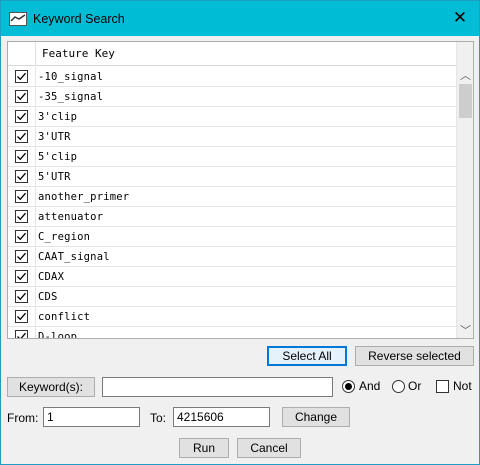 The width and height of the screenshot is (480, 465). Describe the element at coordinates (465, 101) in the screenshot. I see `scroll-thumb` at that location.